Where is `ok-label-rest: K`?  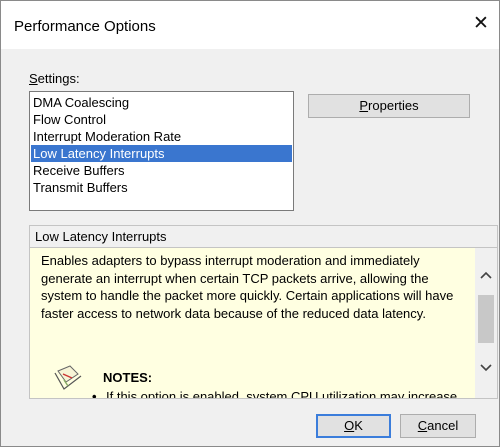
ok-label-rest: K is located at coordinates (358, 425).